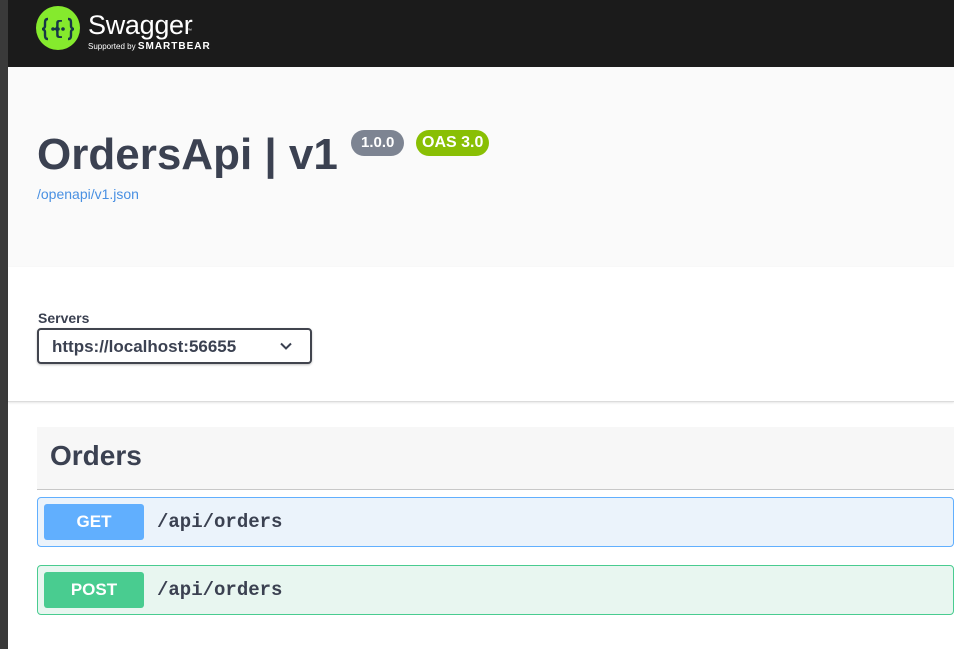 The width and height of the screenshot is (954, 649). I want to click on logo-trademark: ™, so click(189, 31).